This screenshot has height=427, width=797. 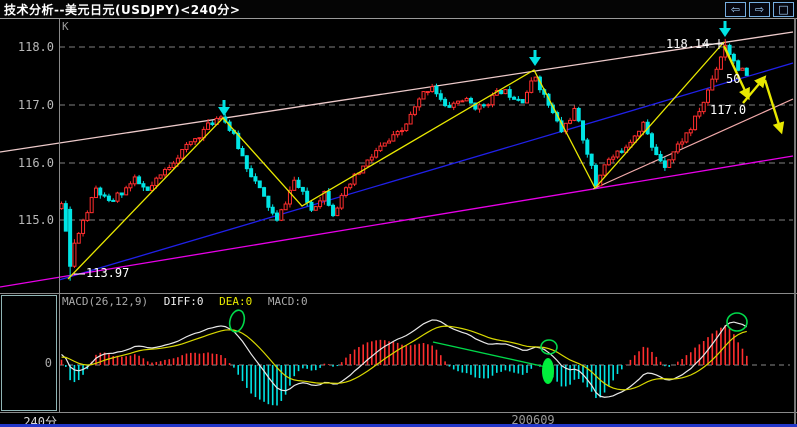 I want to click on window-right-border, so click(x=795, y=222).